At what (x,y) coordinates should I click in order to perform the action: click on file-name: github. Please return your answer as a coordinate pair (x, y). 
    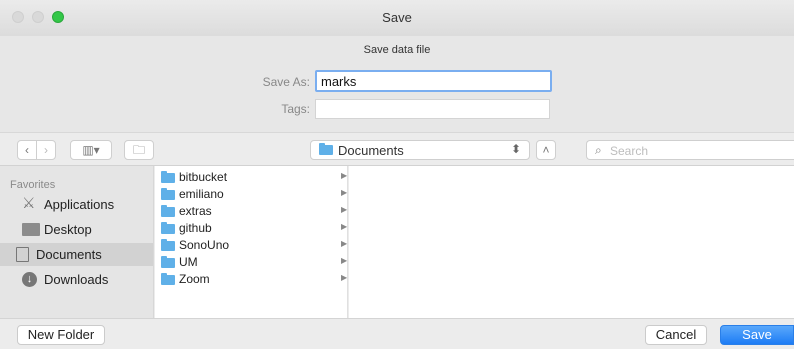
    Looking at the image, I should click on (195, 228).